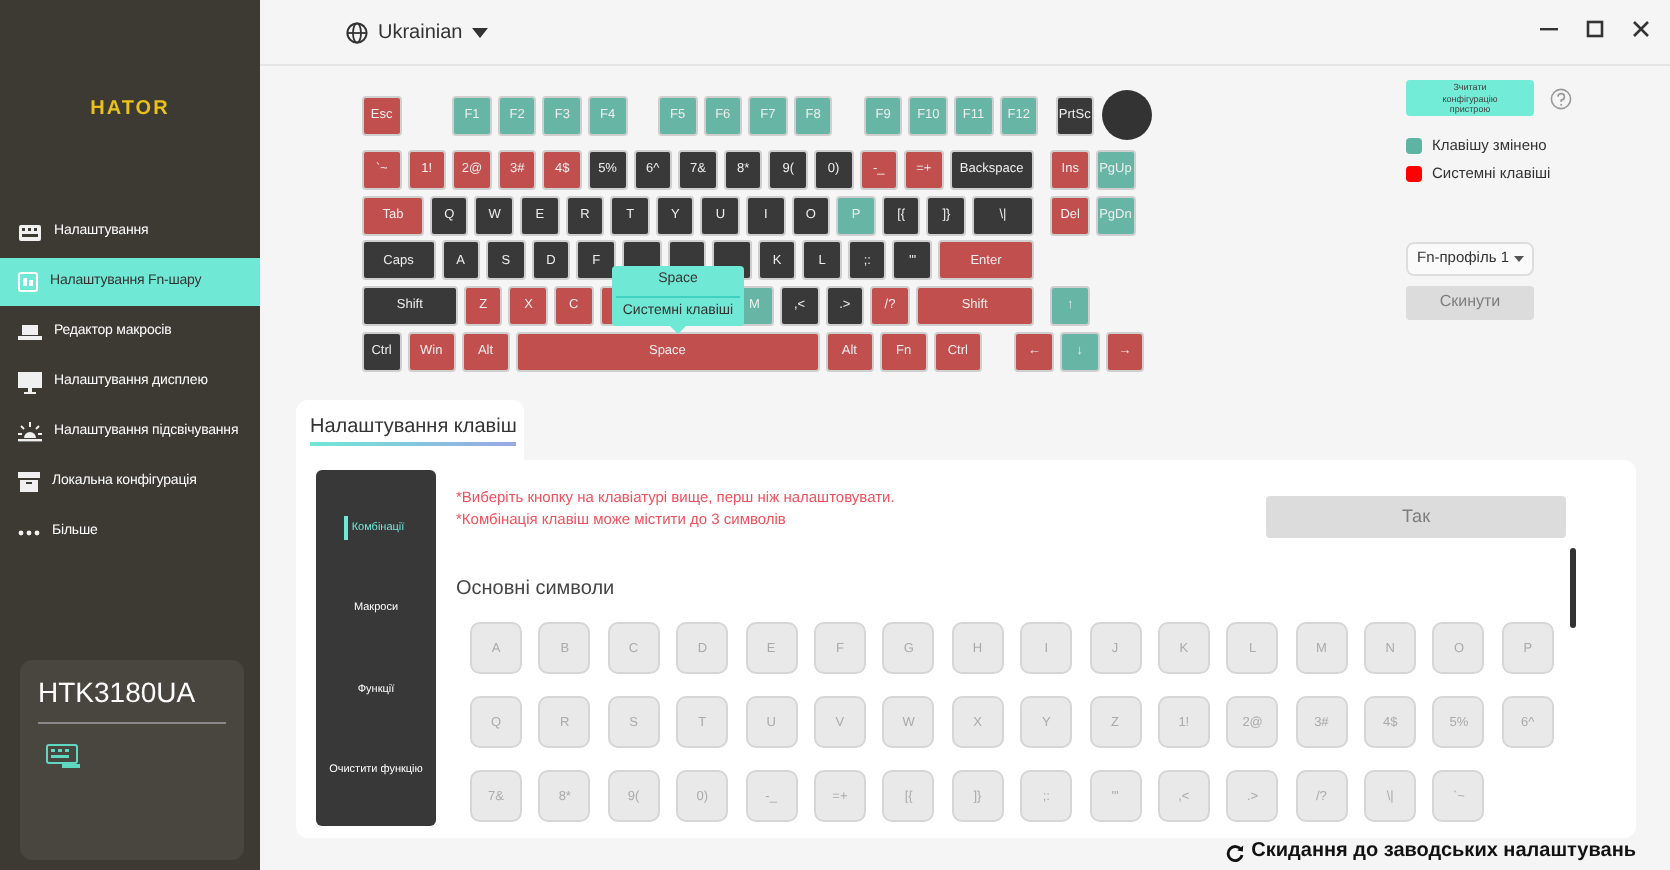 The image size is (1670, 870). What do you see at coordinates (1234, 852) in the screenshot?
I see `refresh-icon` at bounding box center [1234, 852].